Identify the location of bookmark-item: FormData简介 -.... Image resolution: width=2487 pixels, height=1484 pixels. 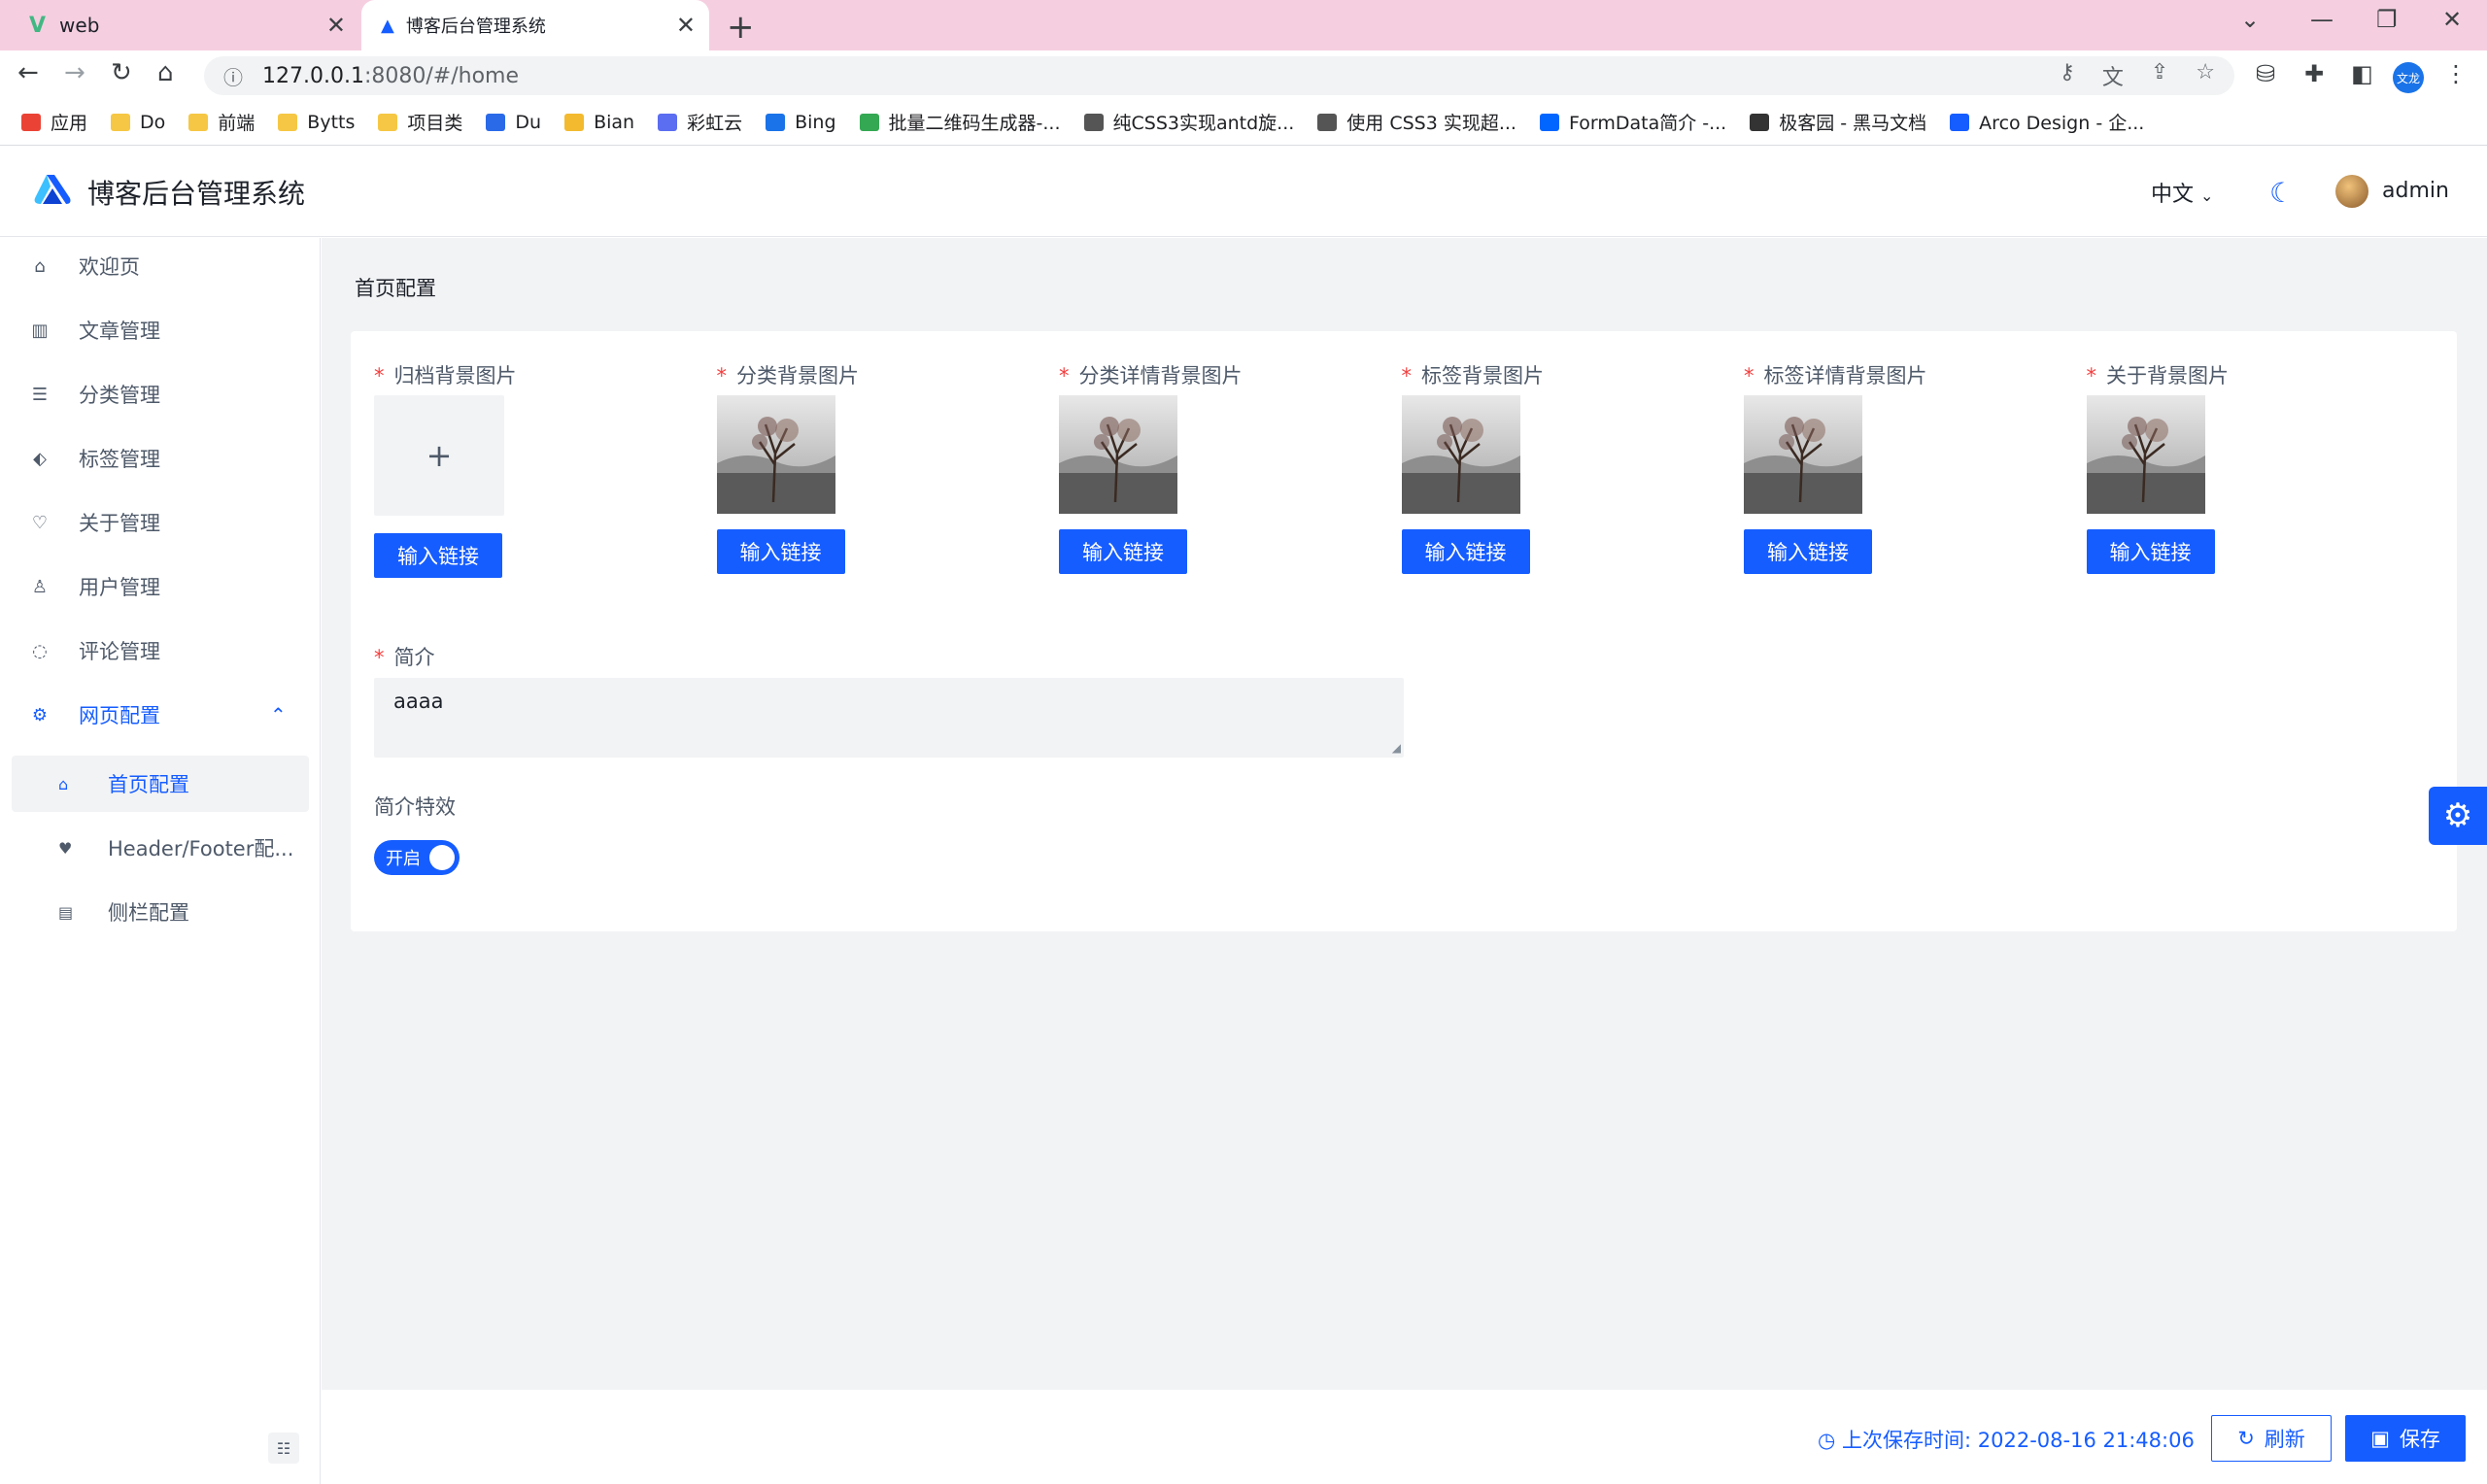
(1632, 122).